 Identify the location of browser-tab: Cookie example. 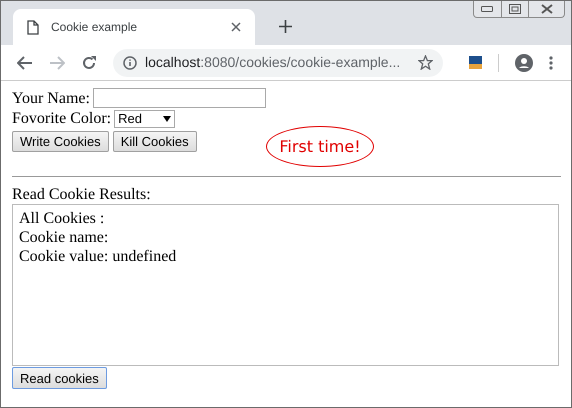
(134, 27).